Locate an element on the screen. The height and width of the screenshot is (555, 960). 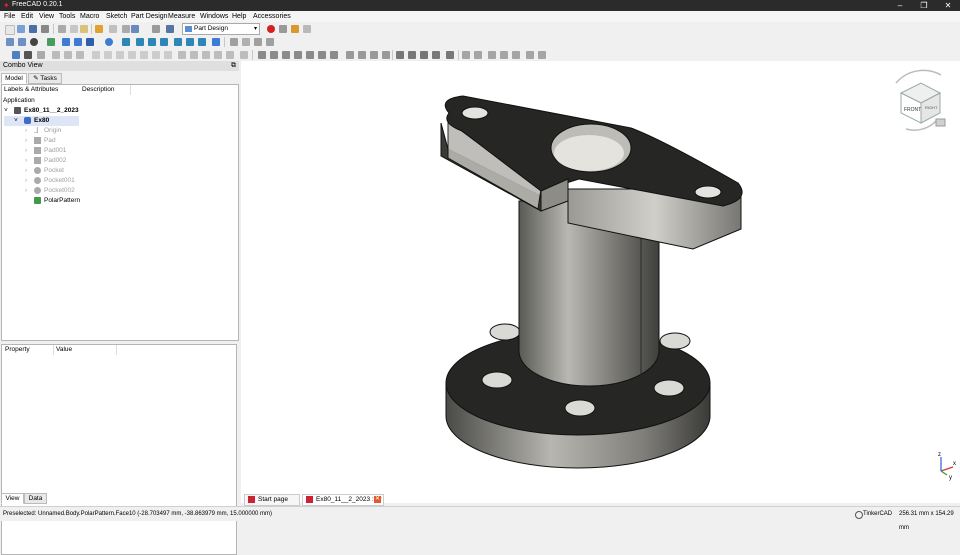
workbench-selector: Part Design ▾ is located at coordinates (221, 29).